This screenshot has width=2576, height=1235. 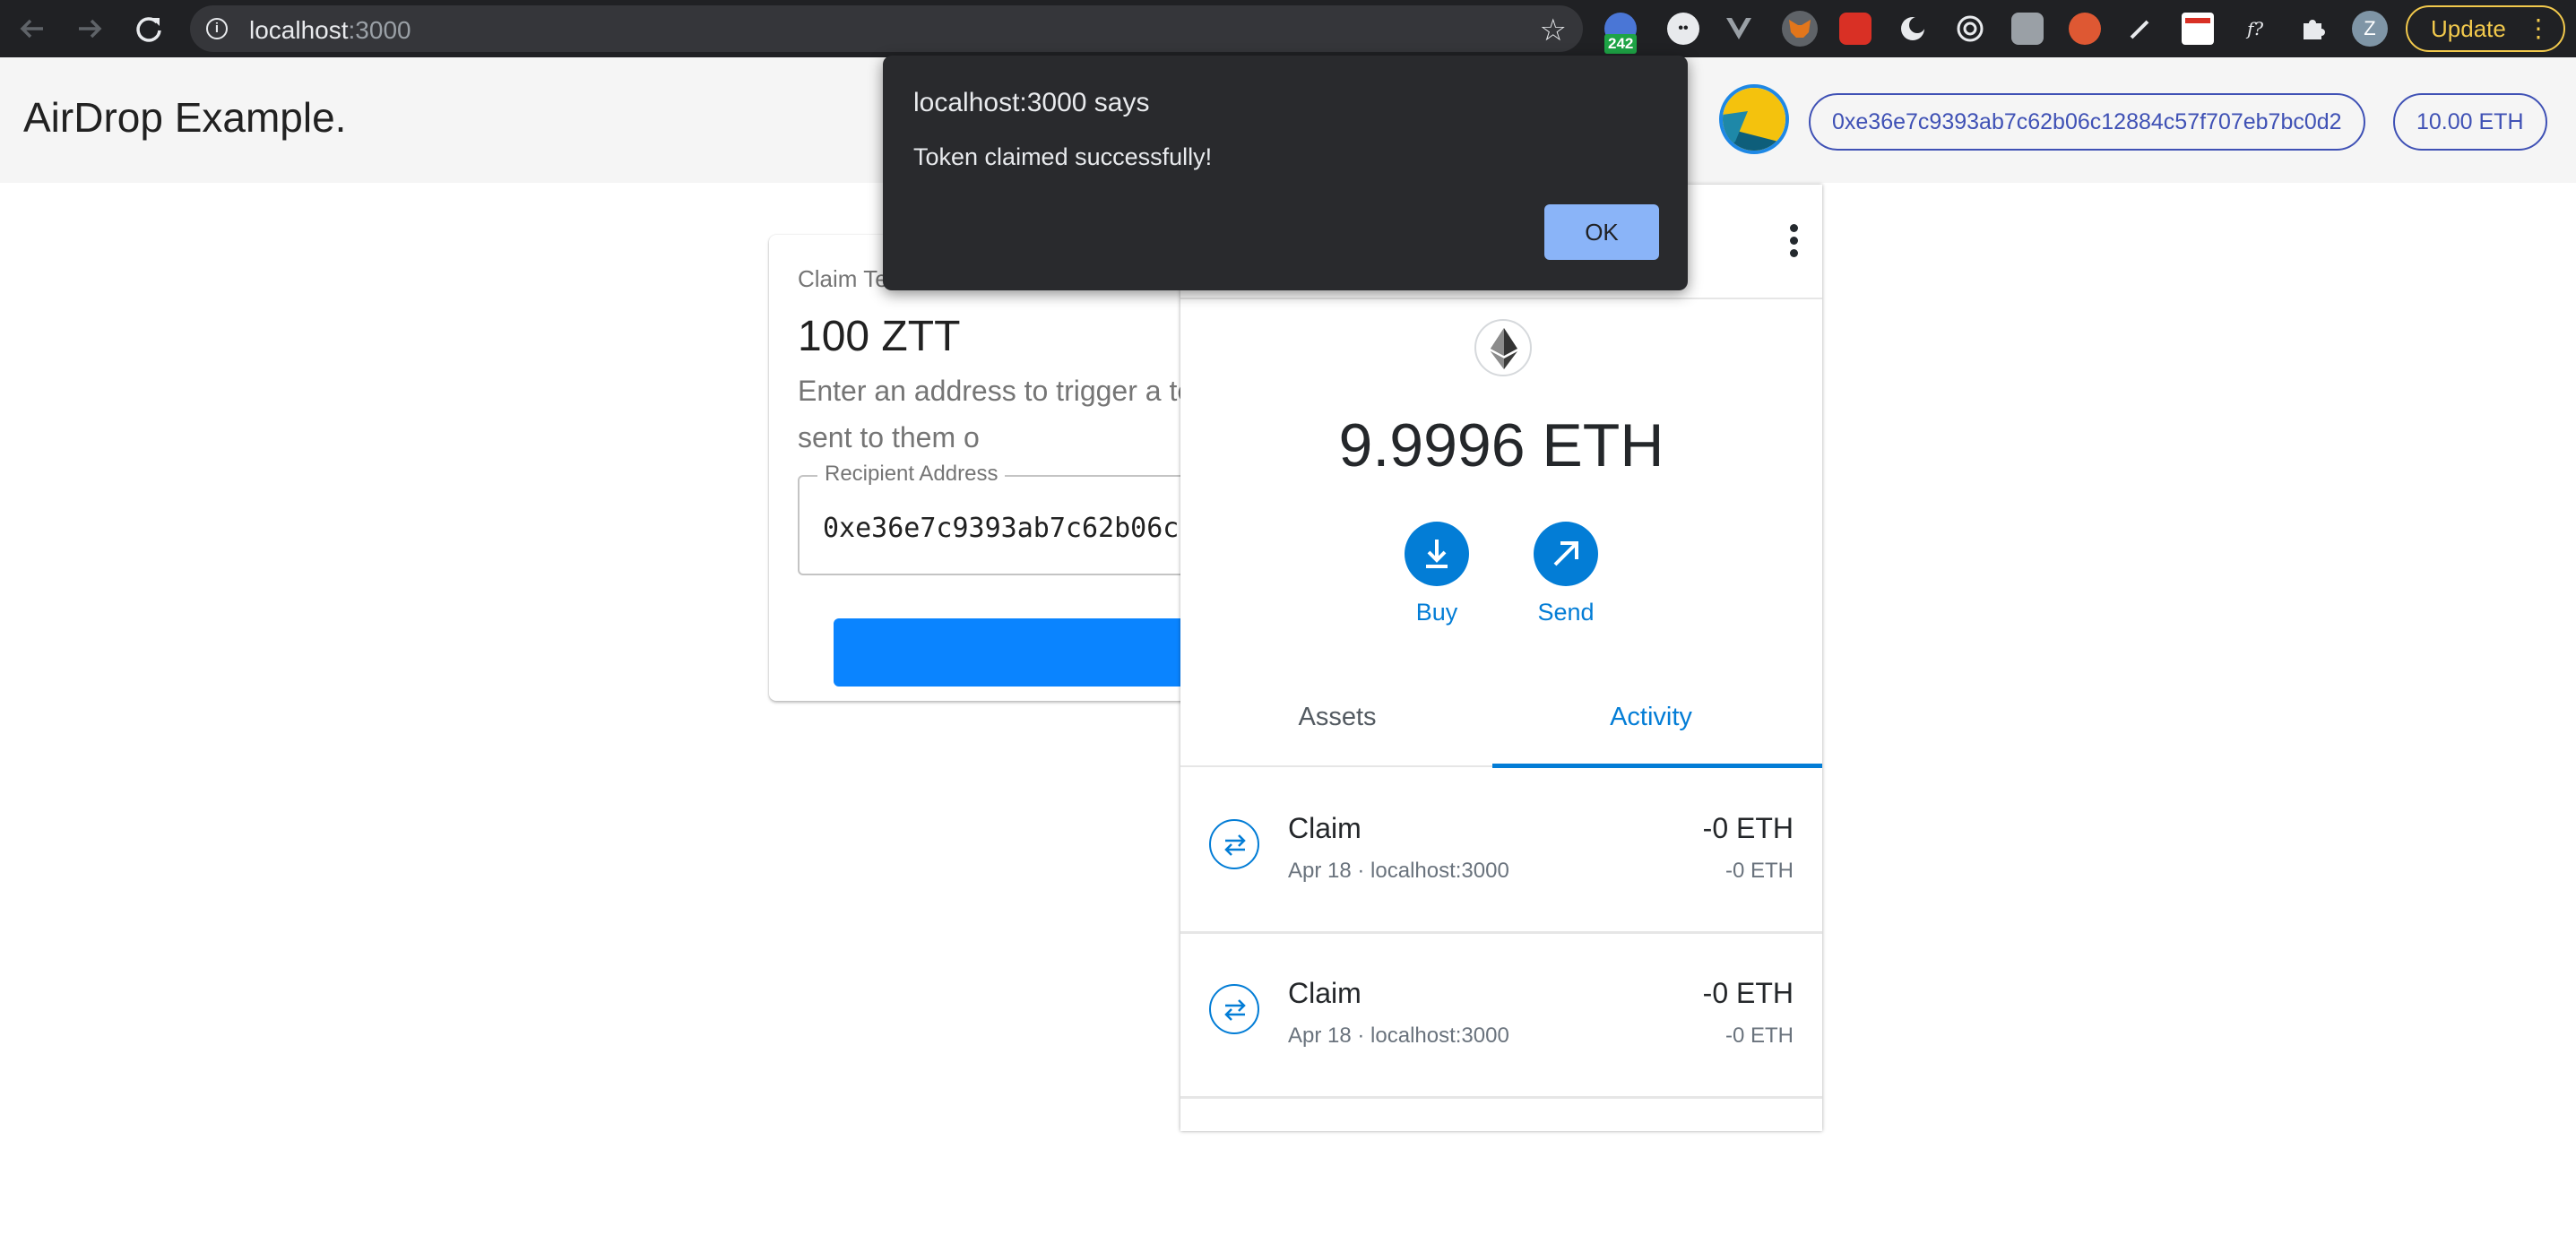 I want to click on card-token-amount: 100 ZTT, so click(x=879, y=336).